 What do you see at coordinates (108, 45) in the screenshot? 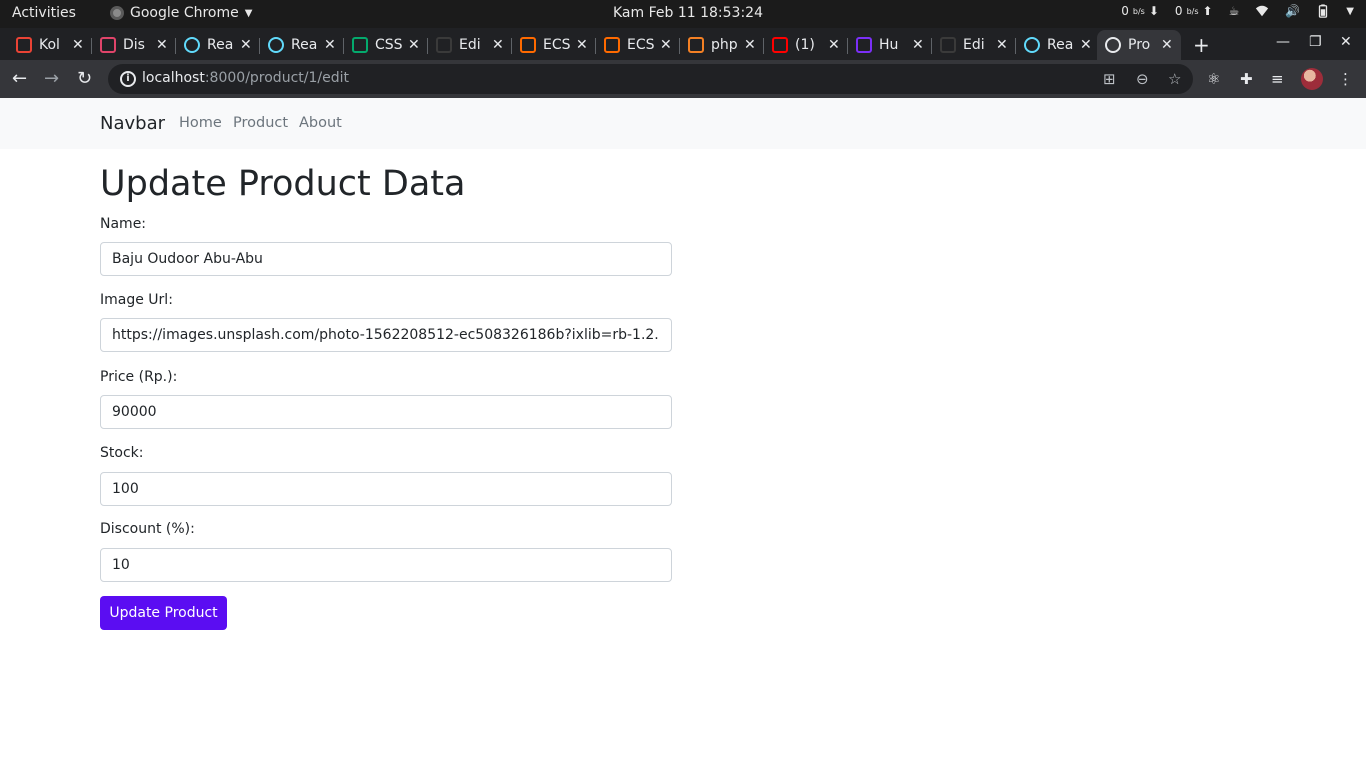
I see `app-icon` at bounding box center [108, 45].